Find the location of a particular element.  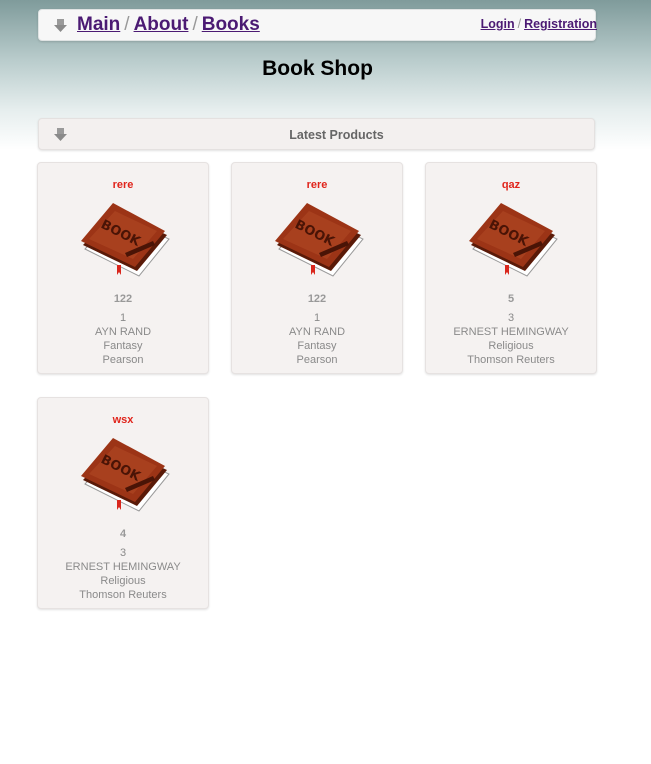

top-nav-bar: Main / About / Books Login / Registration is located at coordinates (317, 25).